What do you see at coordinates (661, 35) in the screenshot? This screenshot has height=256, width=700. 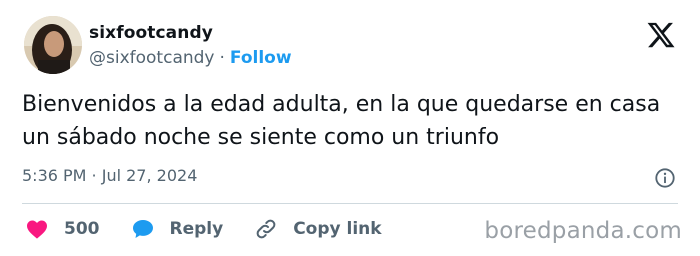 I see `x-logo-icon` at bounding box center [661, 35].